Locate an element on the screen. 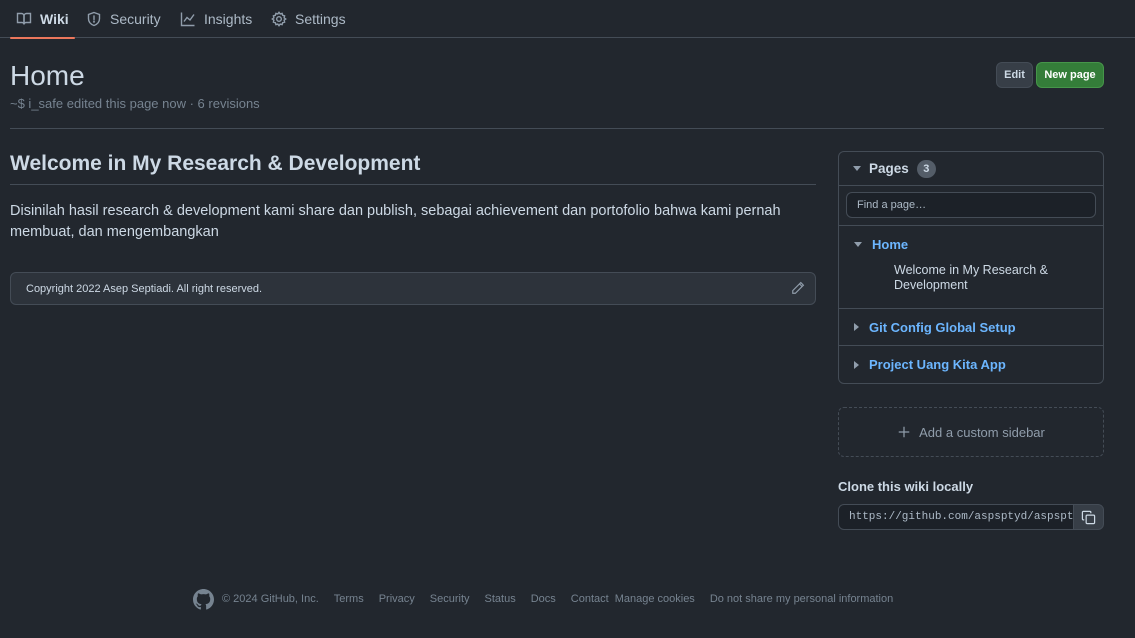  footer-link-contact: Contact is located at coordinates (590, 599).